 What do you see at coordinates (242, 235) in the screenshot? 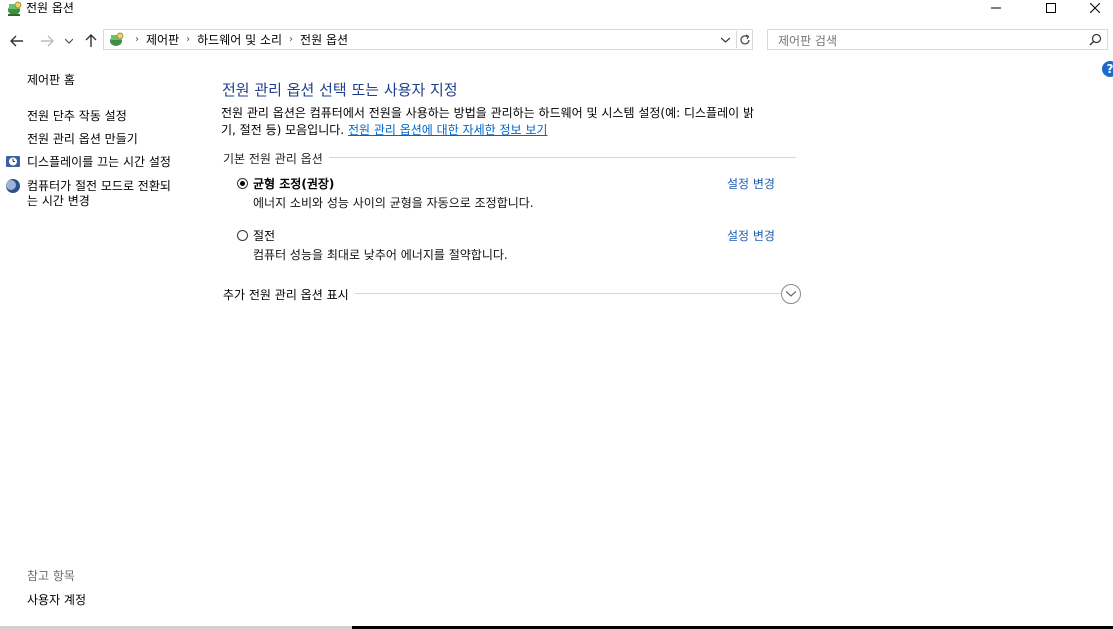
I see `plan-power-saver-radio` at bounding box center [242, 235].